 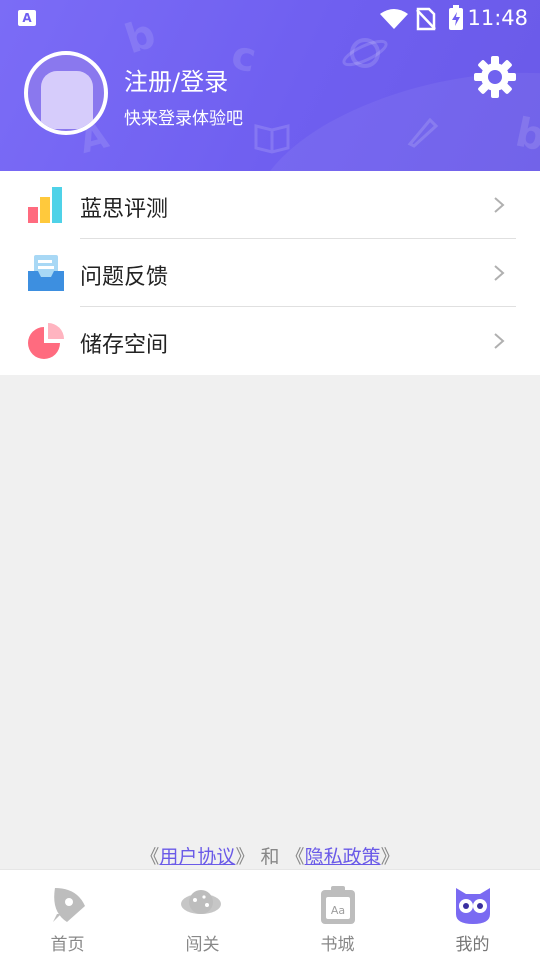 I want to click on battery-charging-icon, so click(x=456, y=17).